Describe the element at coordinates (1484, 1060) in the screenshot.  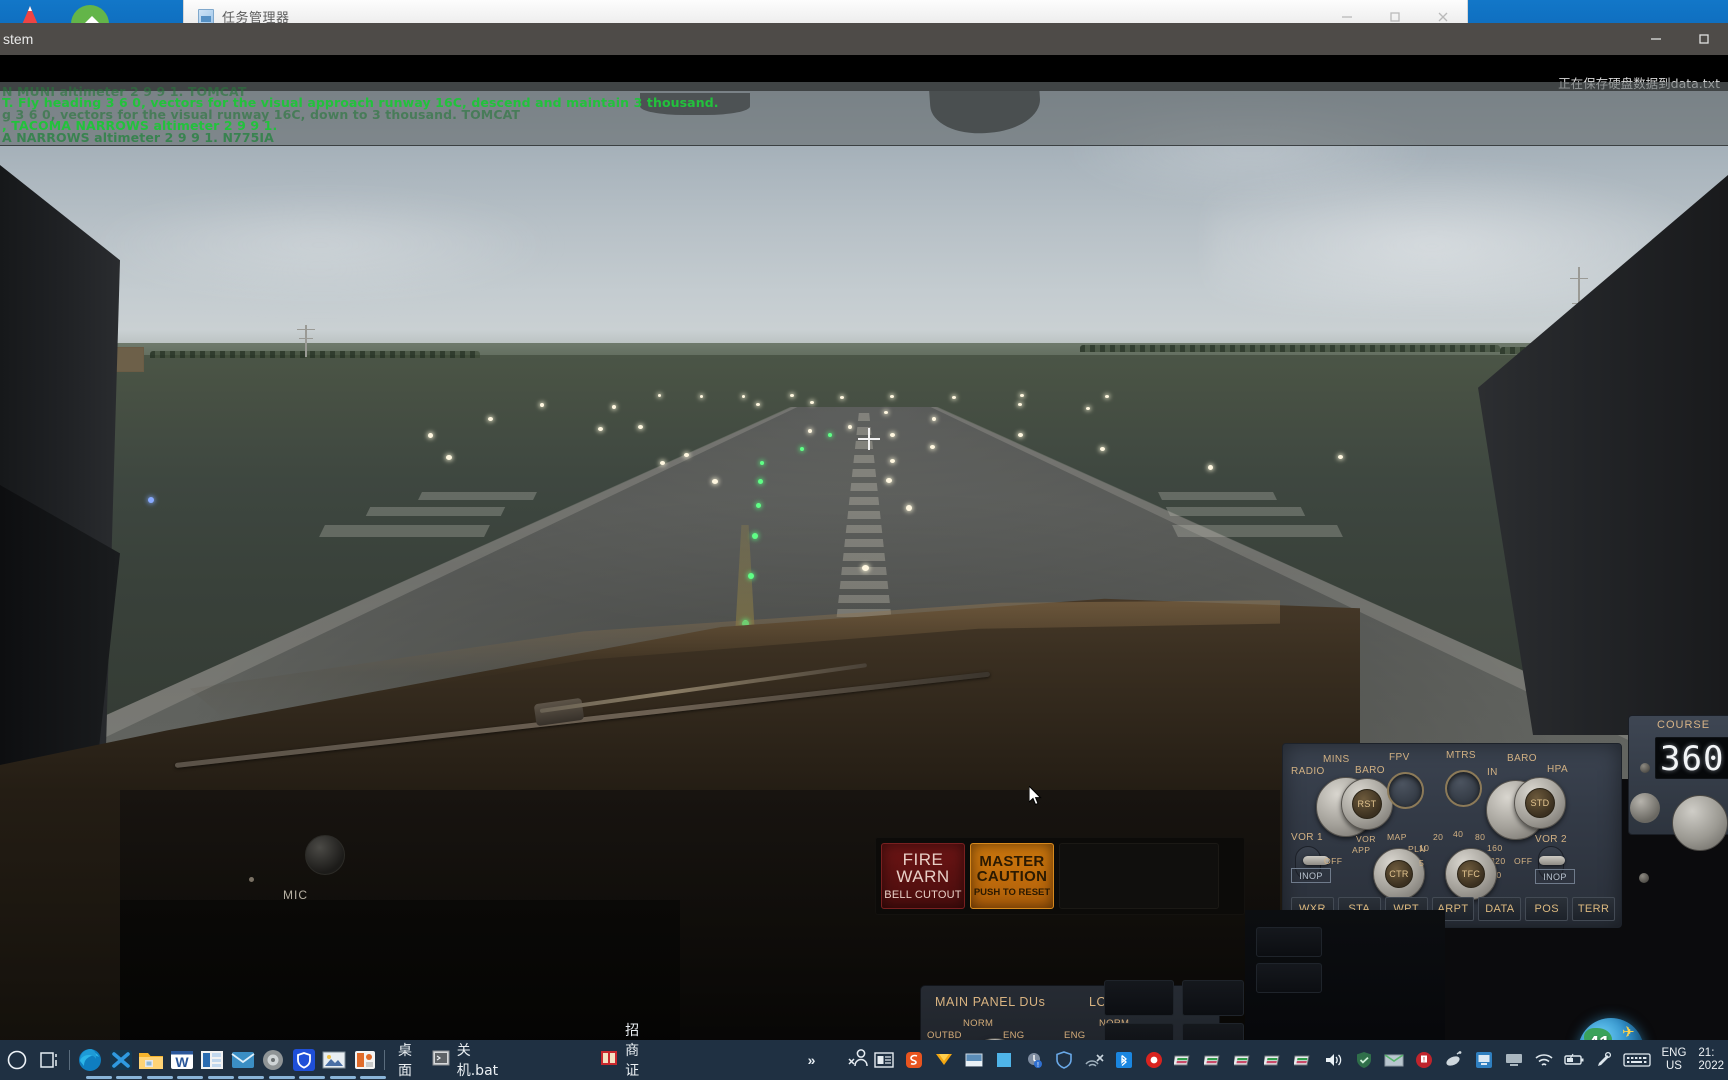
I see `remote-icon` at that location.